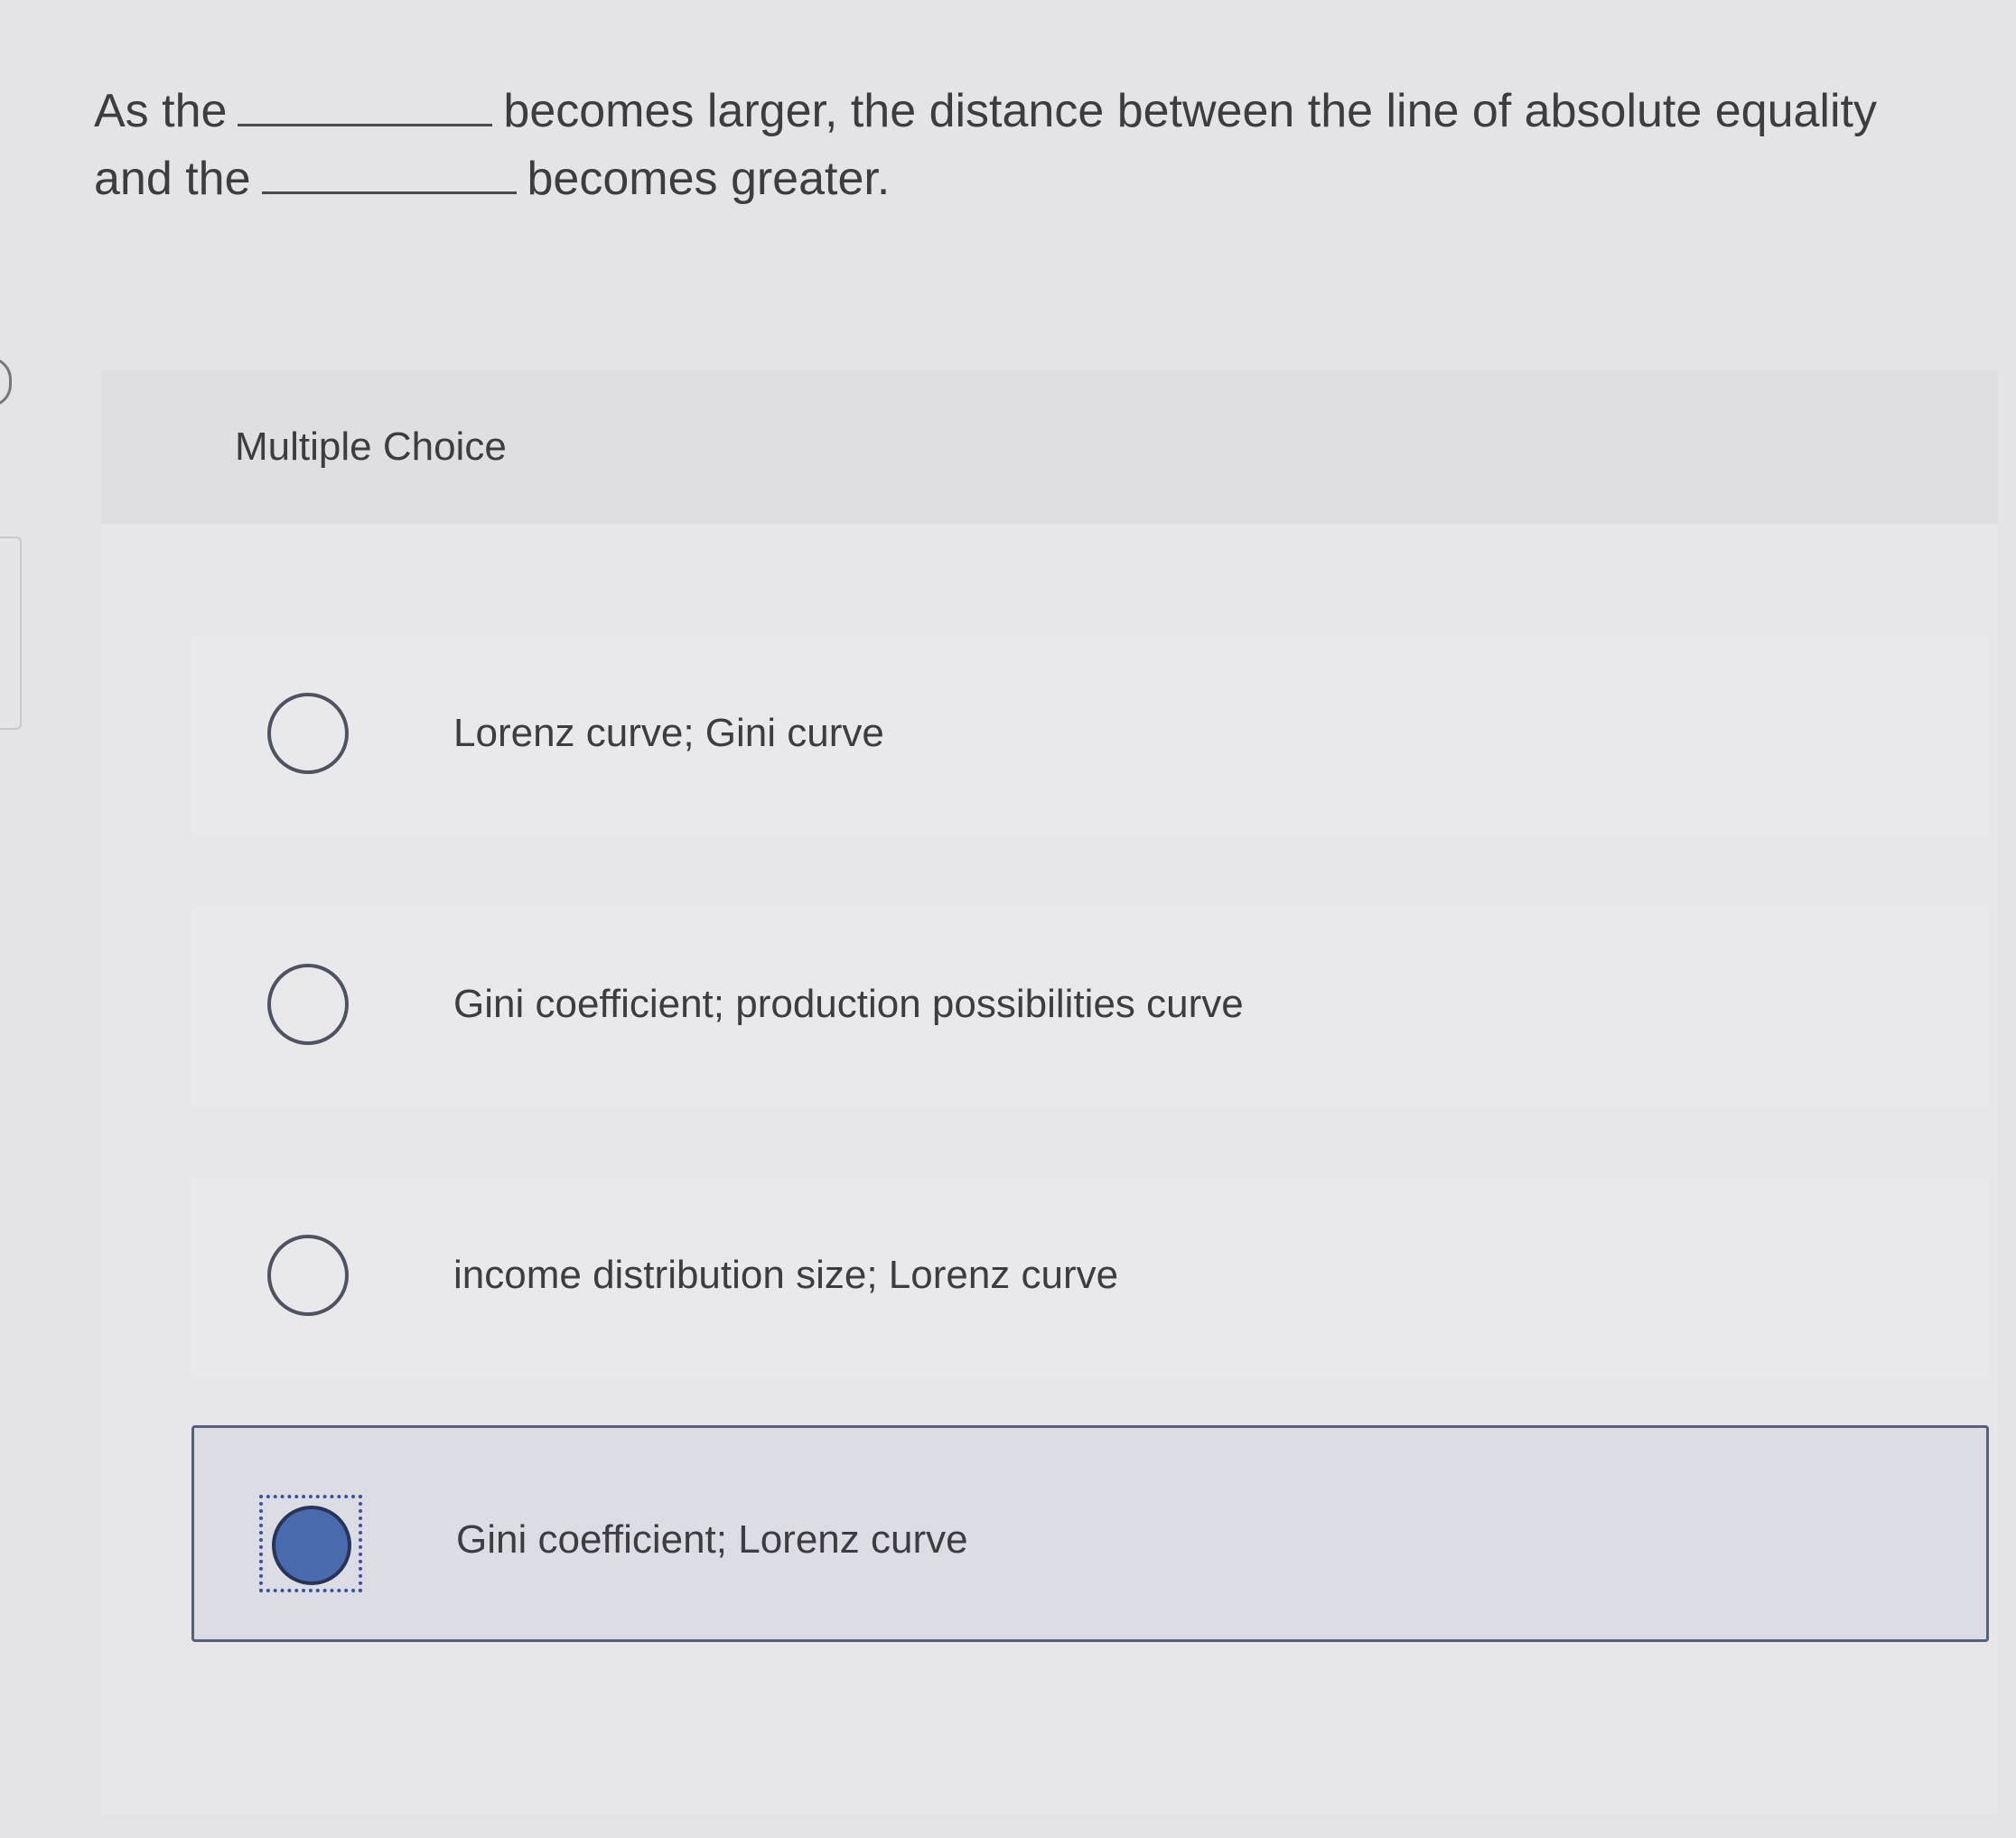  Describe the element at coordinates (1090, 1533) in the screenshot. I see `choice-option-4-selected: Gini coefficient; Lorenz curve` at that location.